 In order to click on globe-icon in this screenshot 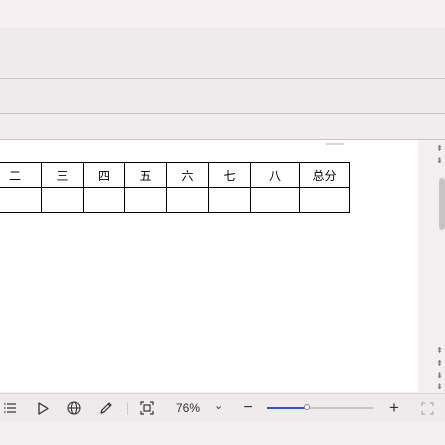, I will do `click(74, 408)`.